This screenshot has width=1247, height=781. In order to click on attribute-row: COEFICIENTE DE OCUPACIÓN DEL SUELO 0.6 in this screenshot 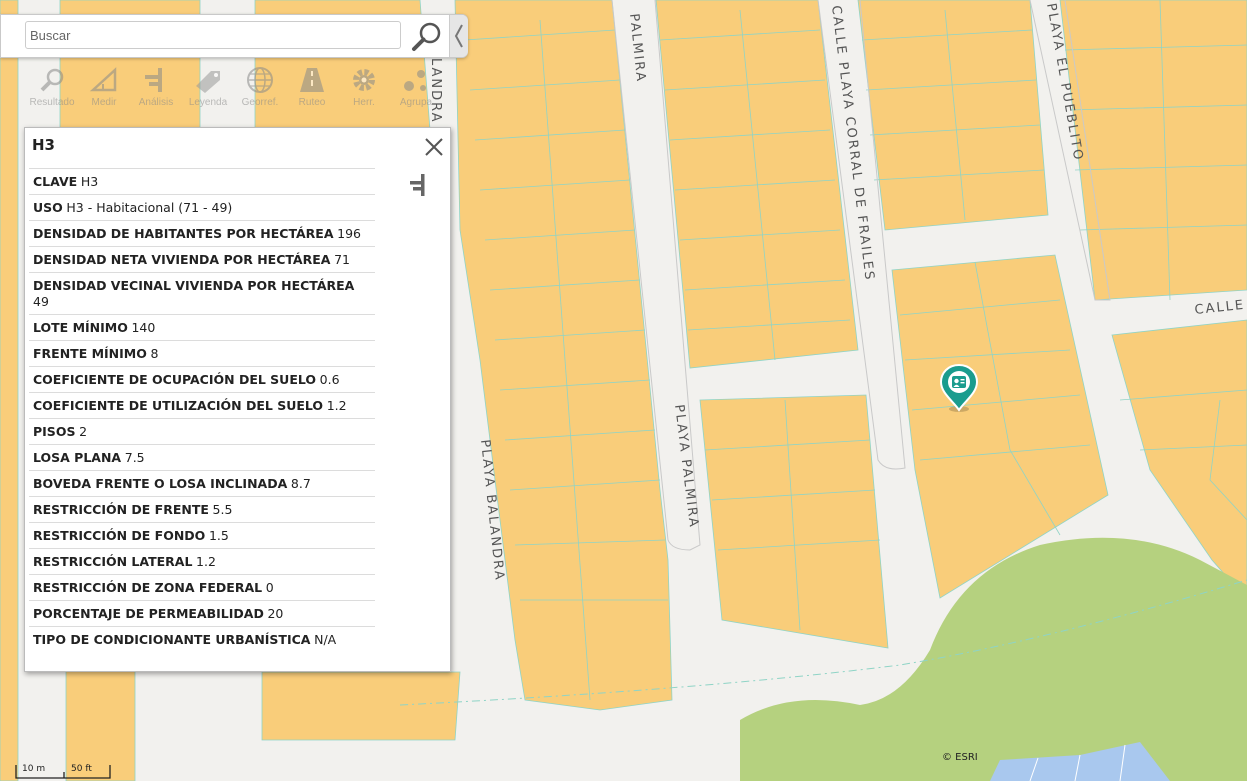, I will do `click(202, 379)`.